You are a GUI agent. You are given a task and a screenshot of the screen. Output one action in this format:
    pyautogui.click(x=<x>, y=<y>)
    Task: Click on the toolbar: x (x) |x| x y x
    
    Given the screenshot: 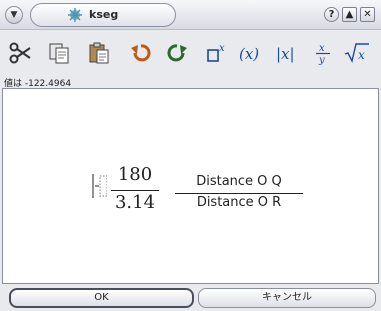 What is the action you would take?
    pyautogui.click(x=190, y=54)
    